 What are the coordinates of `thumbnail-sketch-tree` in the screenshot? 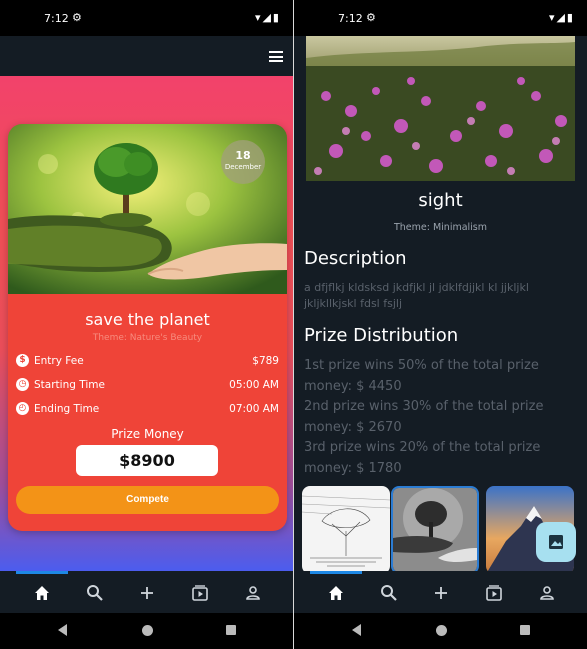 It's located at (346, 530).